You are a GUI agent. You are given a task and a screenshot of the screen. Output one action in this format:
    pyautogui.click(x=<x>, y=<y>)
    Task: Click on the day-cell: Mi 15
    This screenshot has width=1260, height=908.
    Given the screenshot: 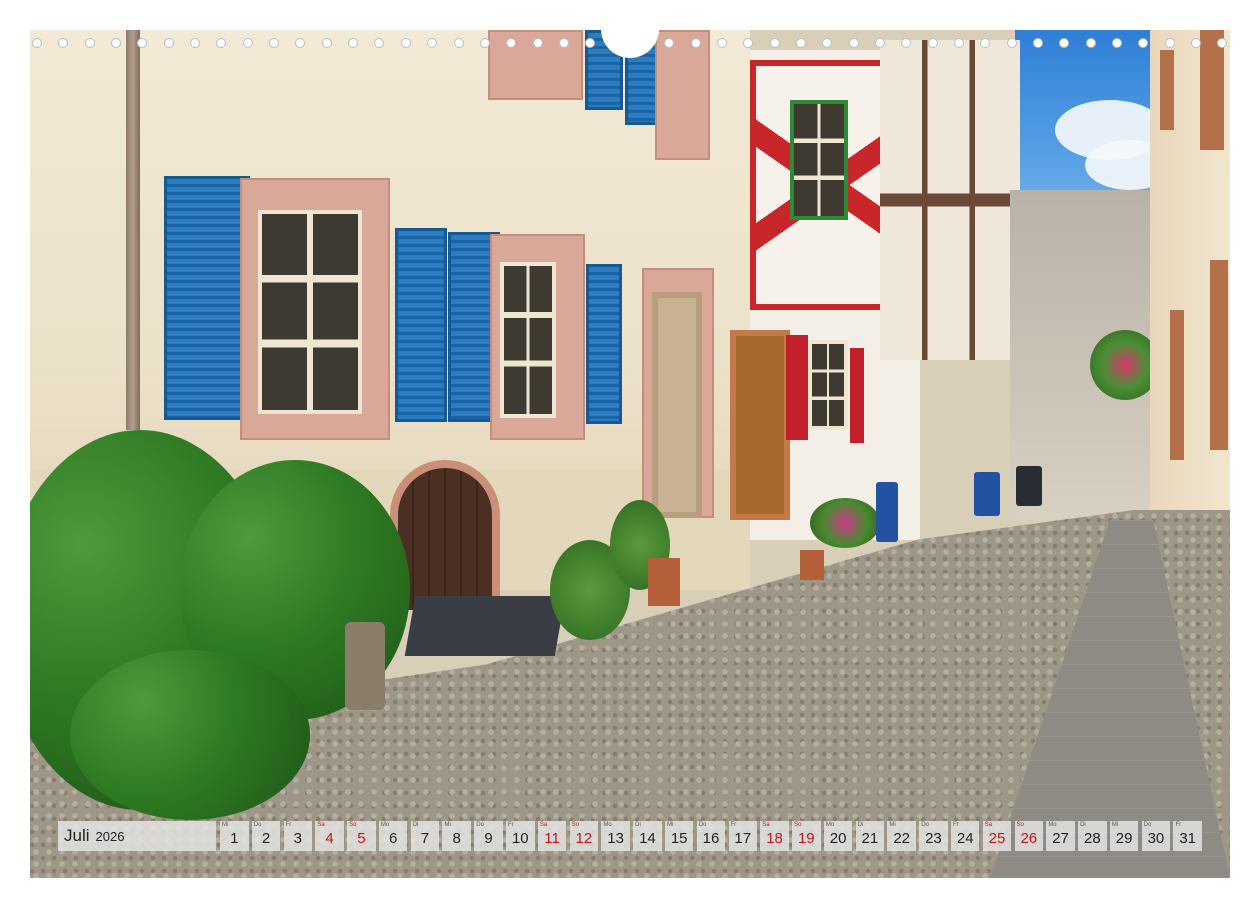 What is the action you would take?
    pyautogui.click(x=679, y=836)
    